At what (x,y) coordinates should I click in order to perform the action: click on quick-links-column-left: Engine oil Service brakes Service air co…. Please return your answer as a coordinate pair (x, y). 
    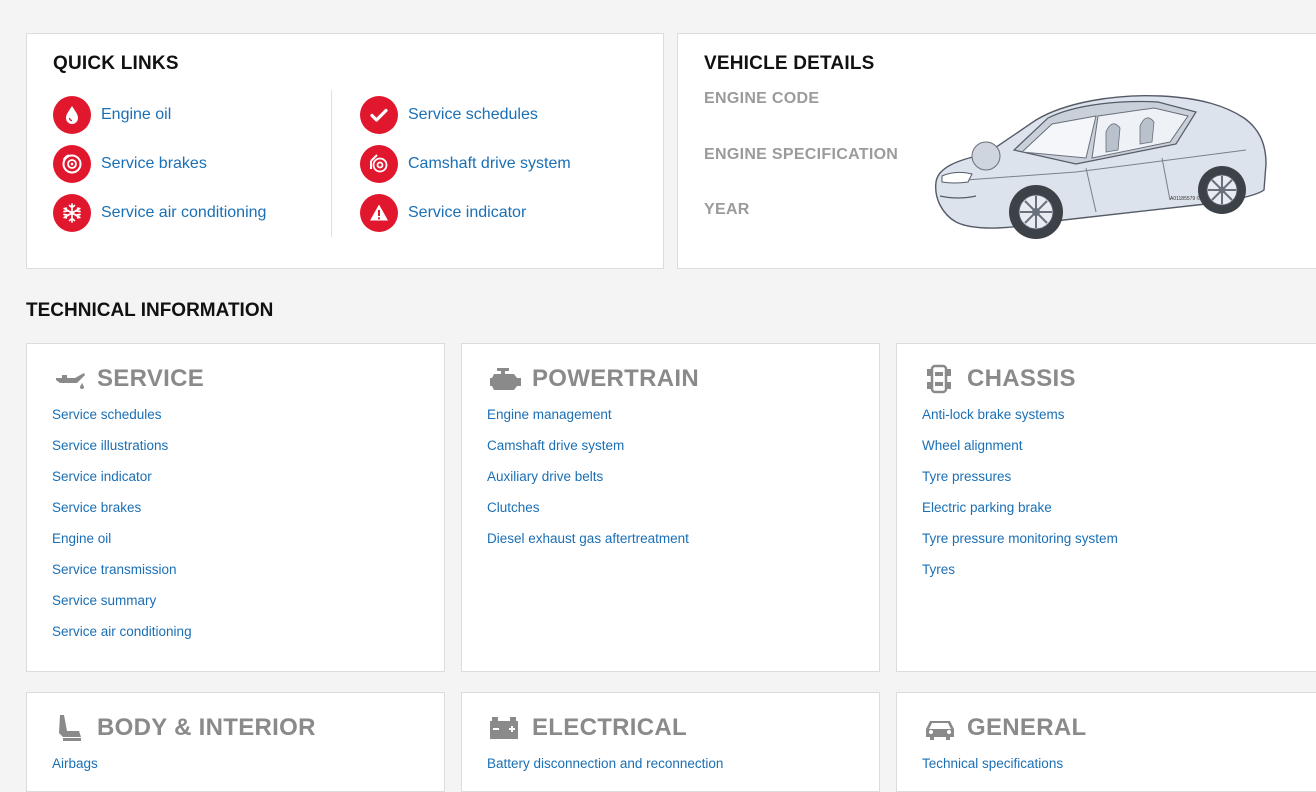
    Looking at the image, I should click on (159, 163).